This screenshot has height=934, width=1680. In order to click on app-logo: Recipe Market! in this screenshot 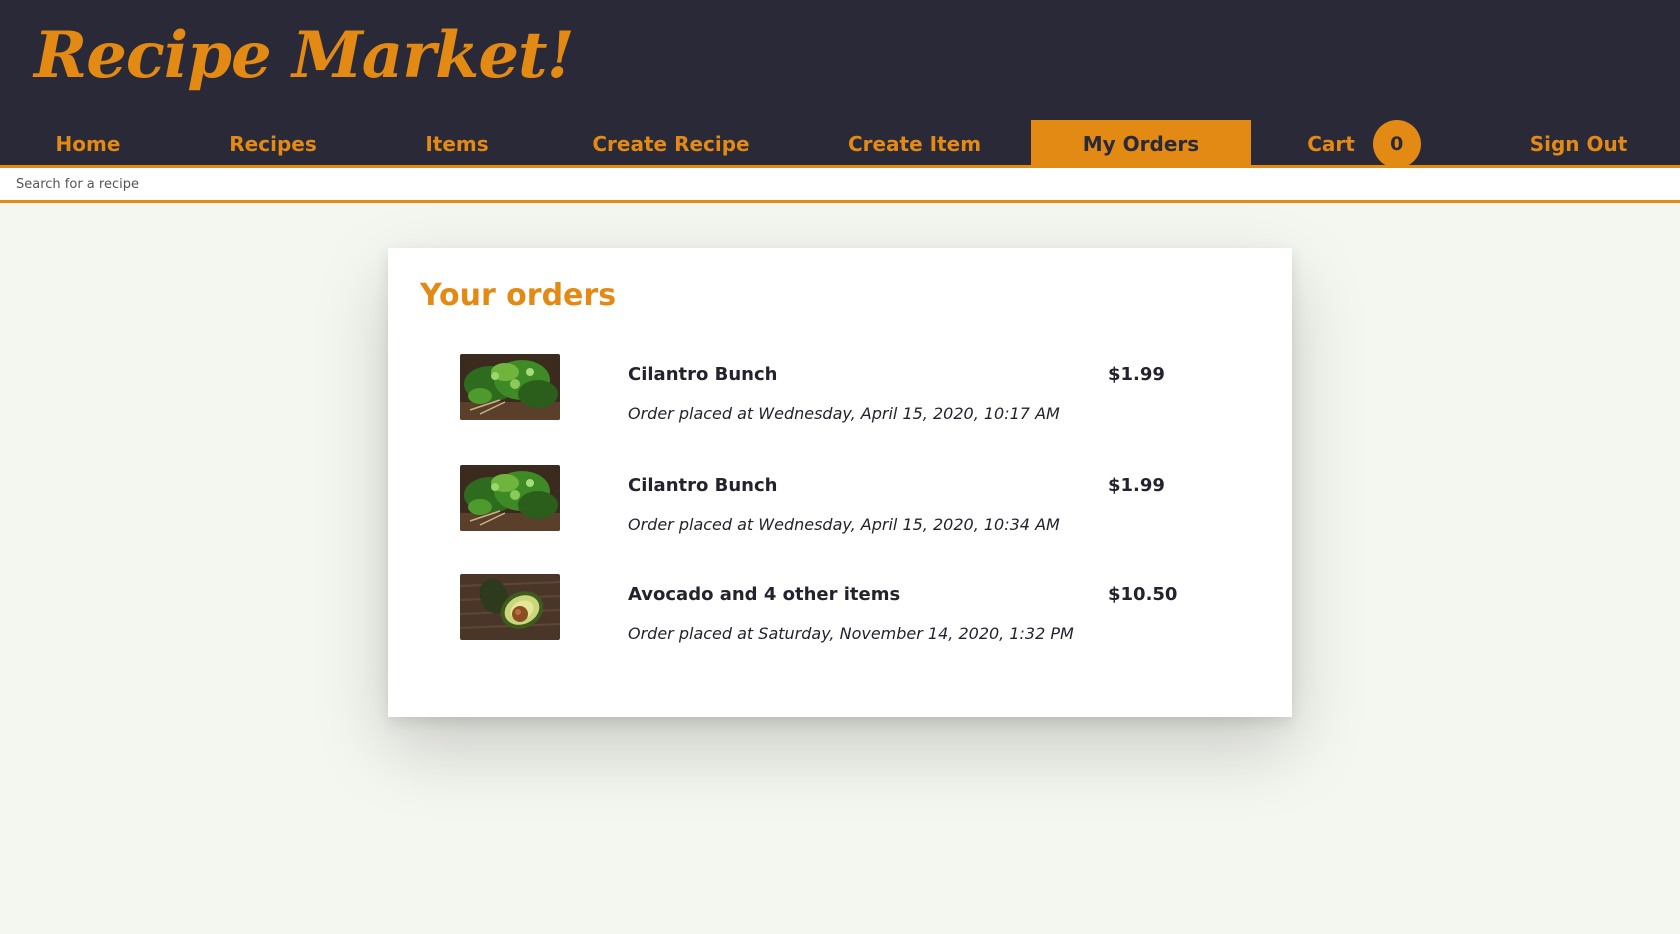, I will do `click(304, 55)`.